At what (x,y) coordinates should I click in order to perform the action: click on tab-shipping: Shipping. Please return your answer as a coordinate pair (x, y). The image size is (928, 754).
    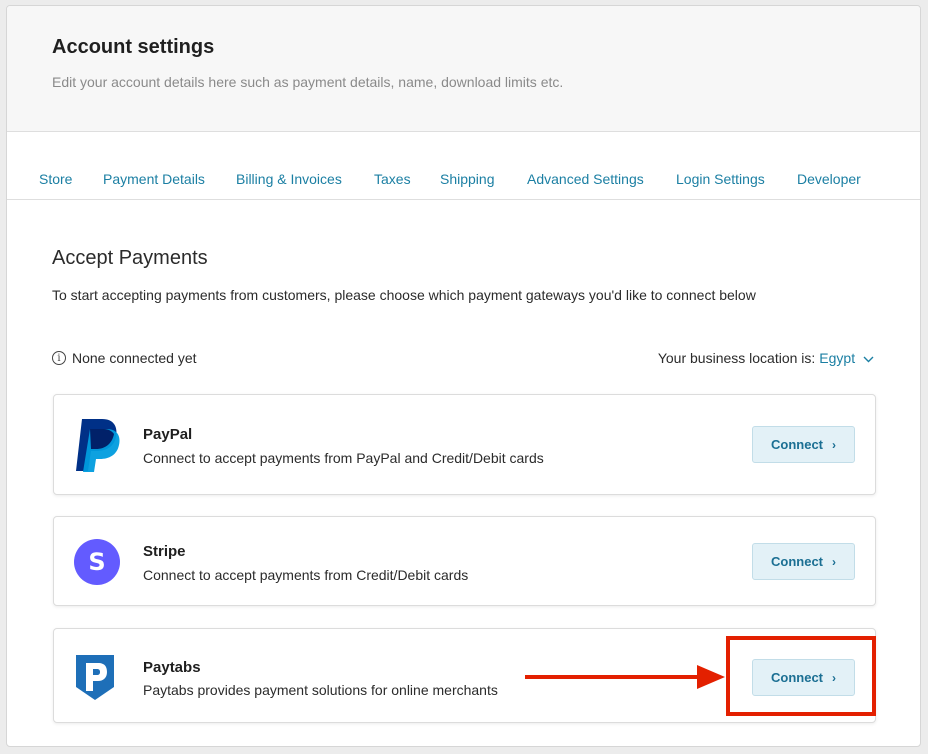
    Looking at the image, I should click on (467, 179).